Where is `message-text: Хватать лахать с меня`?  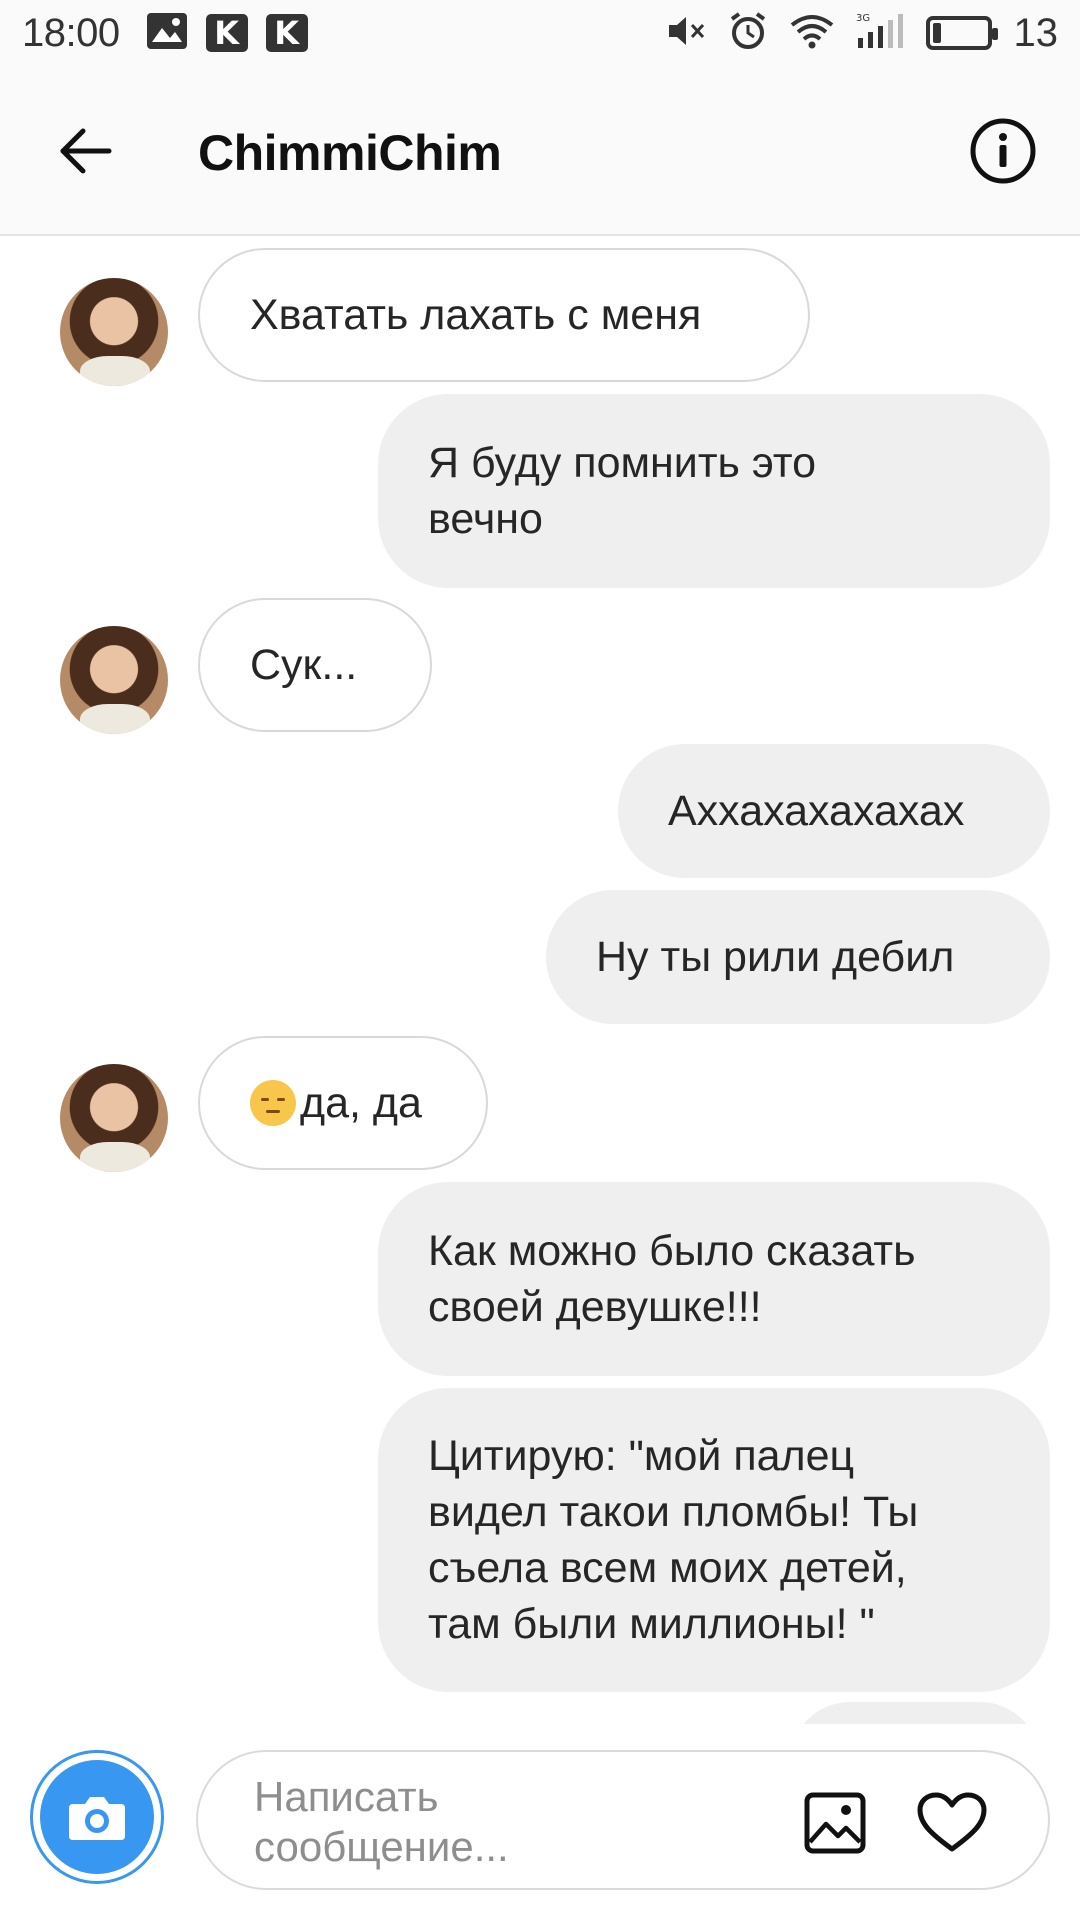
message-text: Хватать лахать с меня is located at coordinates (476, 315).